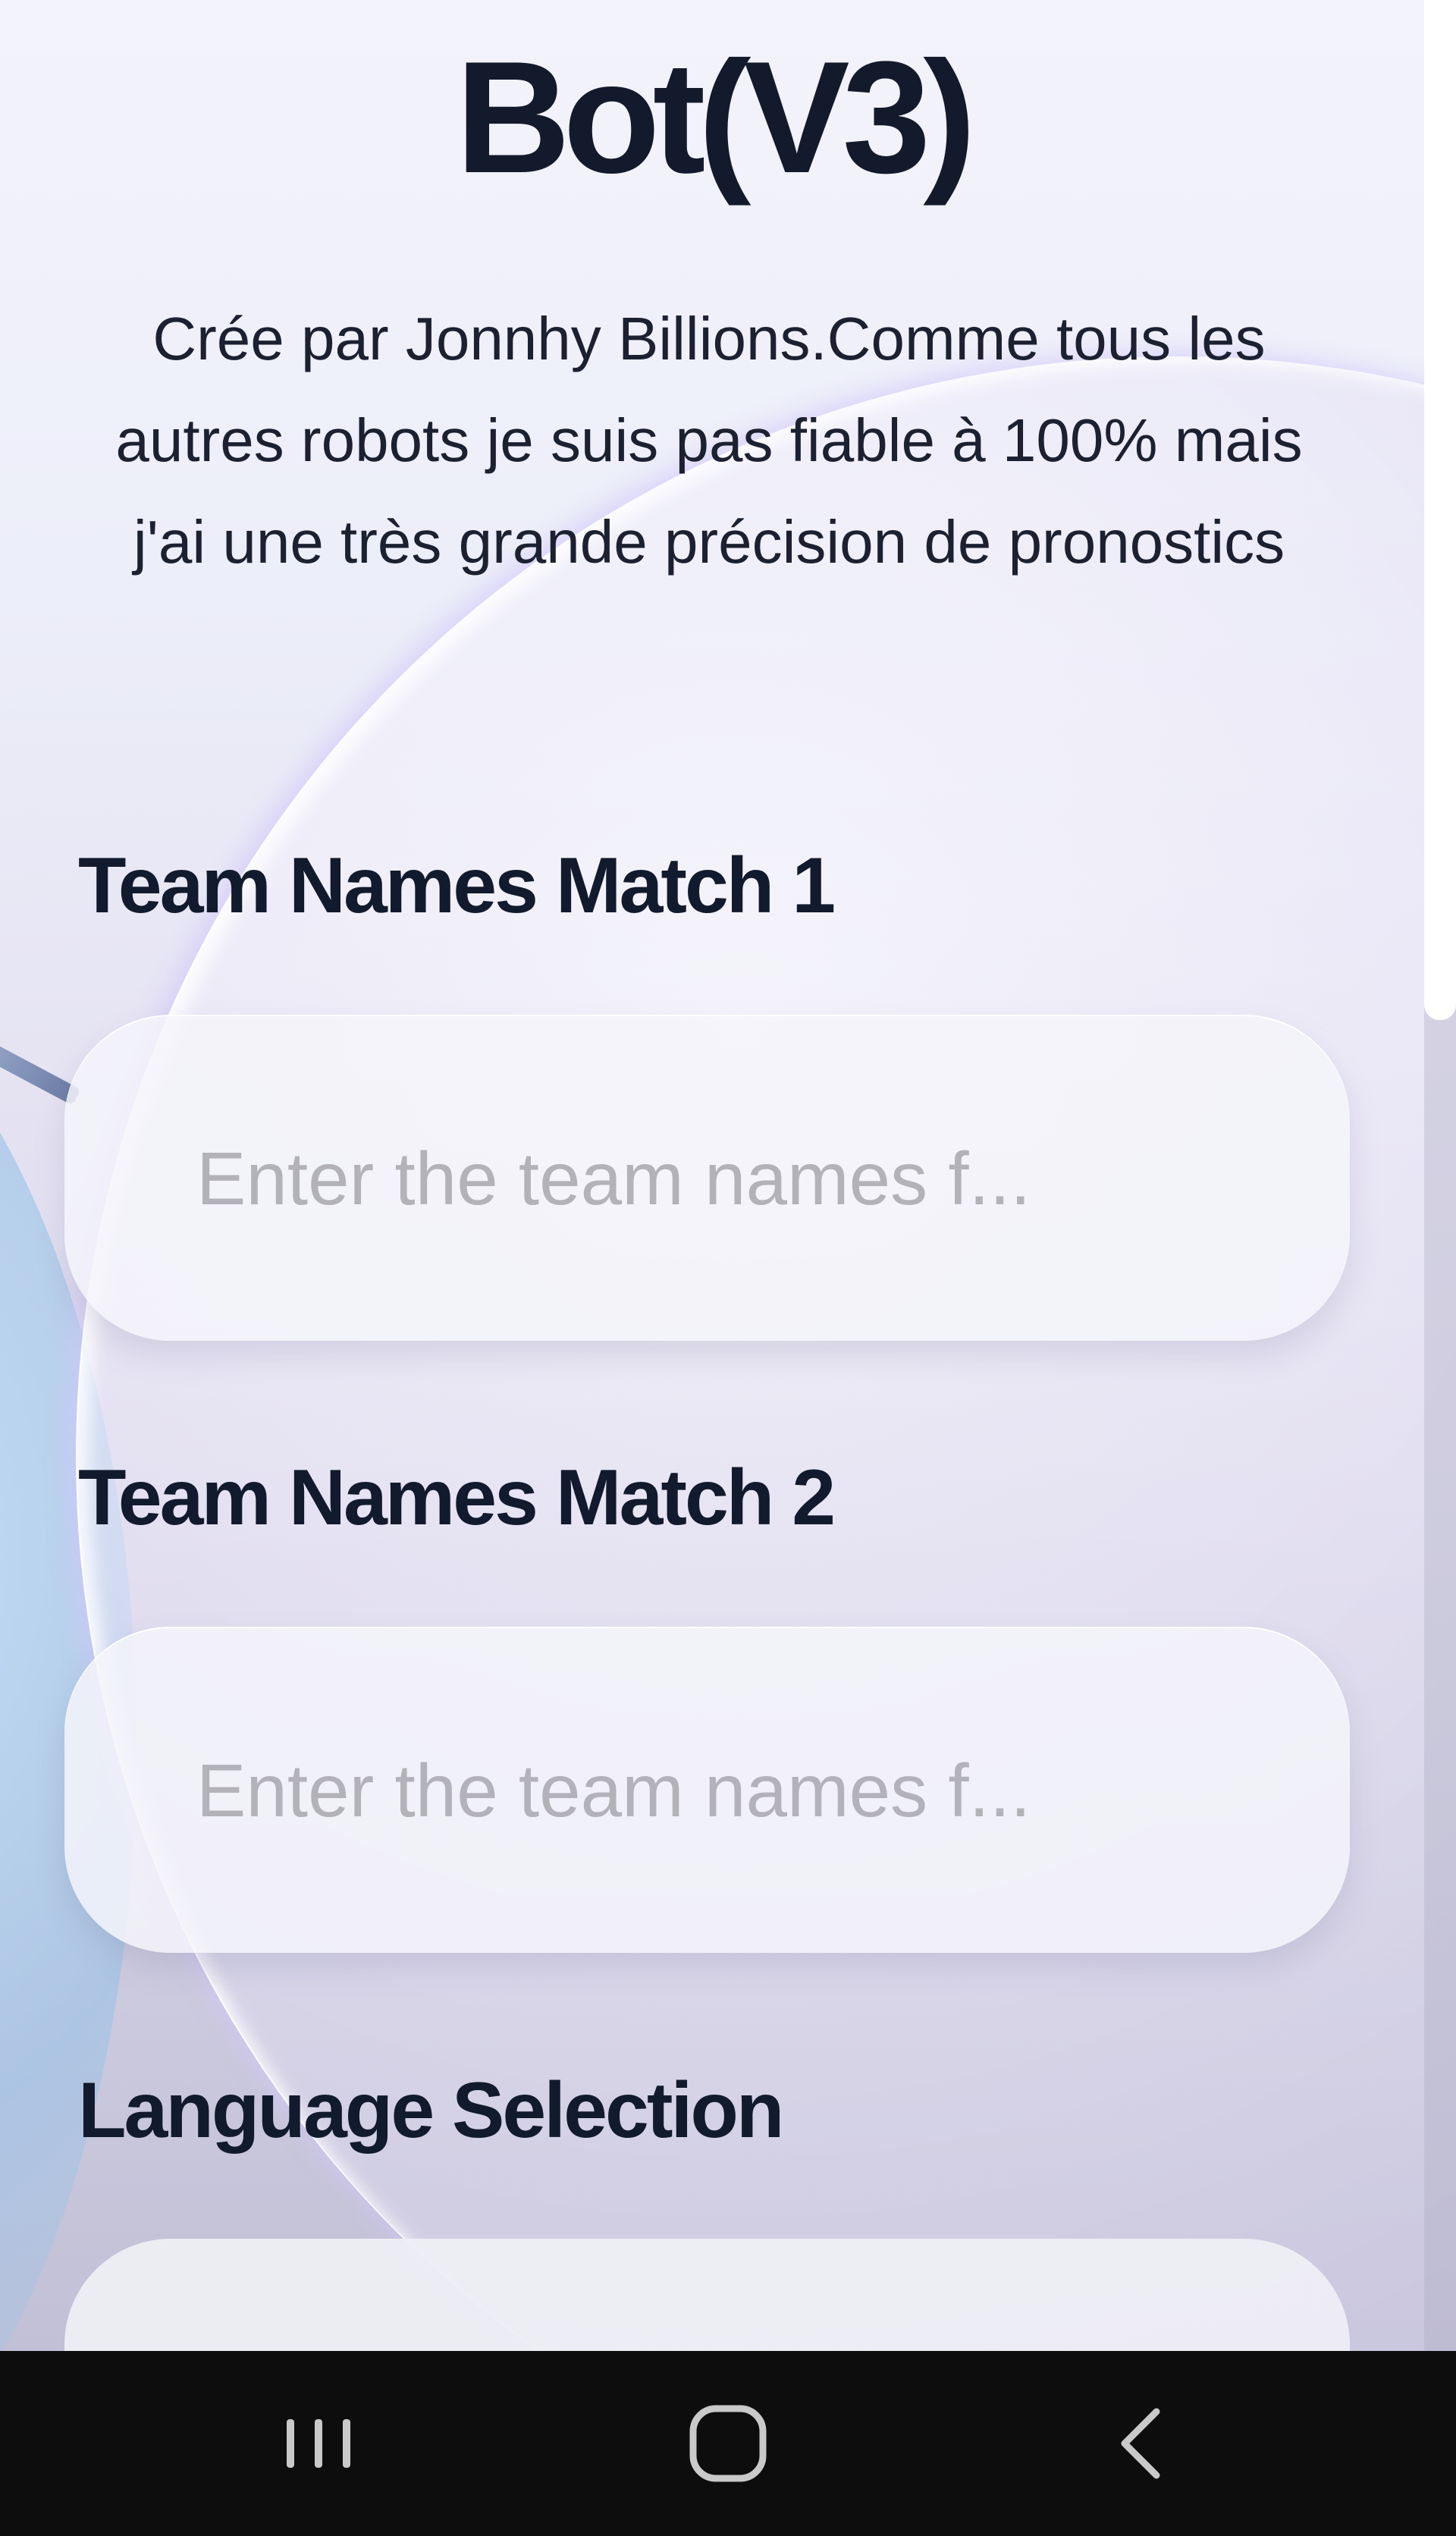 This screenshot has width=1456, height=2536. What do you see at coordinates (457, 1498) in the screenshot?
I see `match2-label: Team Names Match 2` at bounding box center [457, 1498].